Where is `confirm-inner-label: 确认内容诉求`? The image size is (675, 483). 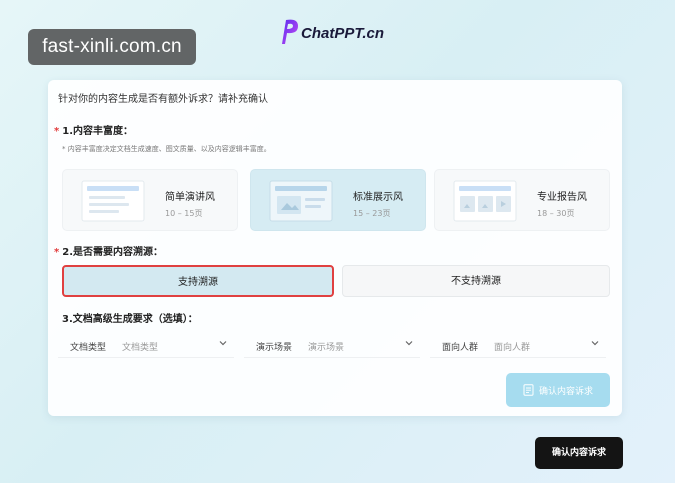 confirm-inner-label: 确认内容诉求 is located at coordinates (565, 391).